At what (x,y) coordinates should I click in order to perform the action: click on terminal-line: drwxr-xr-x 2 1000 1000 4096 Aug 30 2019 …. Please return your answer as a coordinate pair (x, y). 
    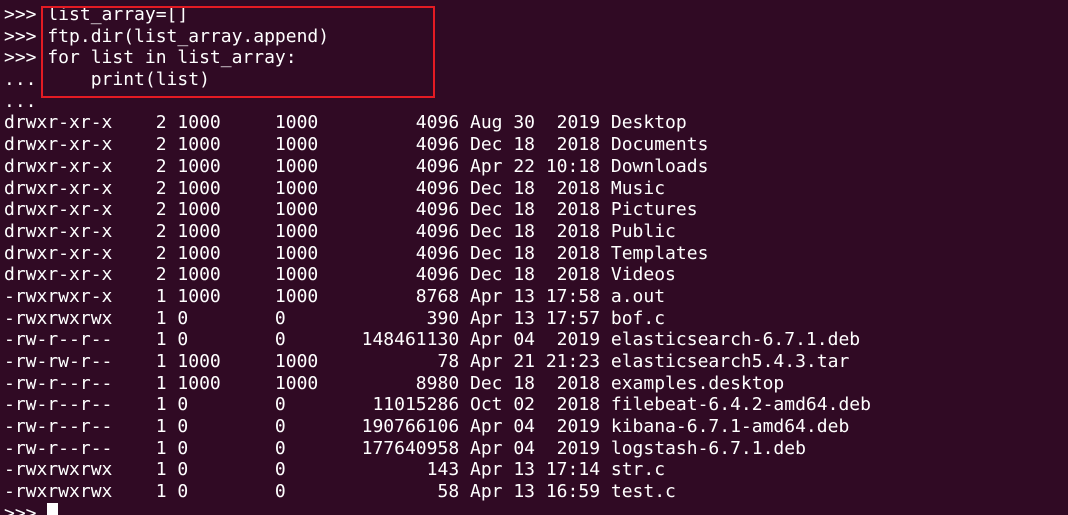
    Looking at the image, I should click on (345, 123).